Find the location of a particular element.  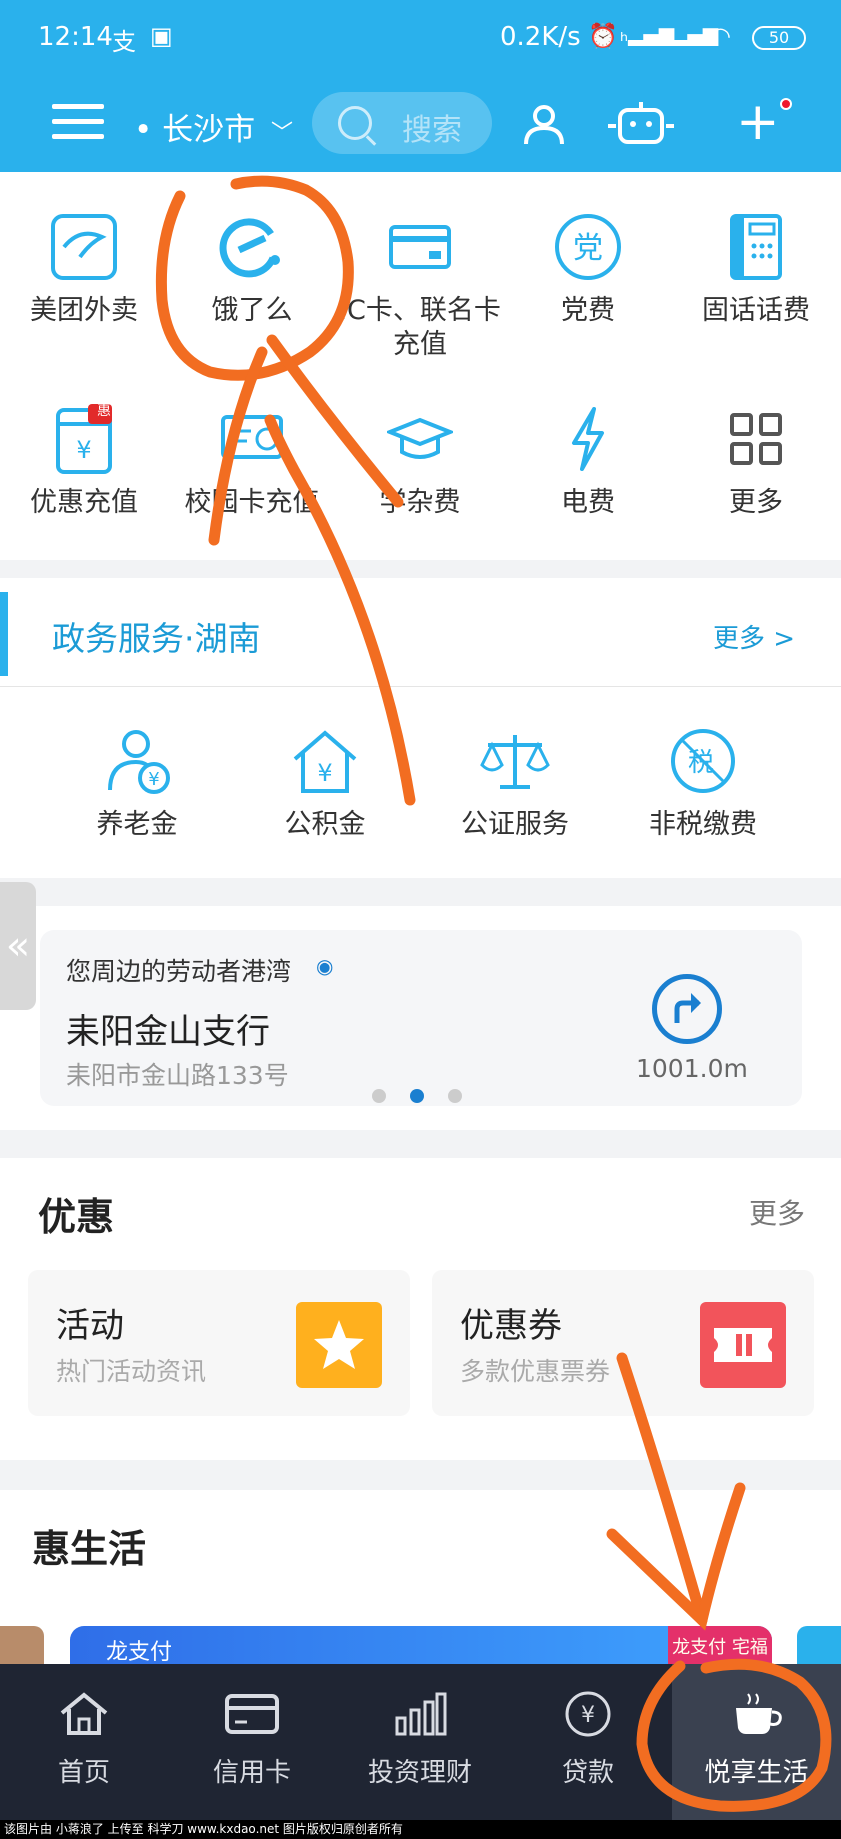

card-icon is located at coordinates (420, 247).